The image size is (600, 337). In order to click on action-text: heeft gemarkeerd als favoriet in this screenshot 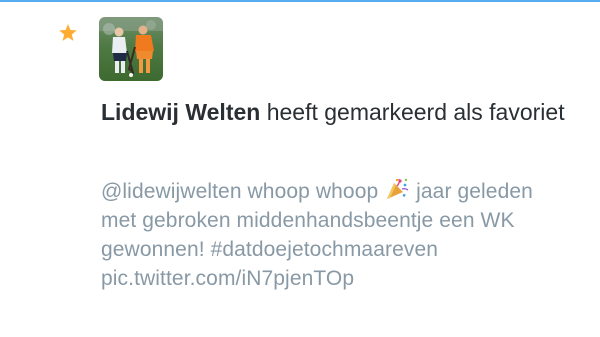, I will do `click(415, 112)`.